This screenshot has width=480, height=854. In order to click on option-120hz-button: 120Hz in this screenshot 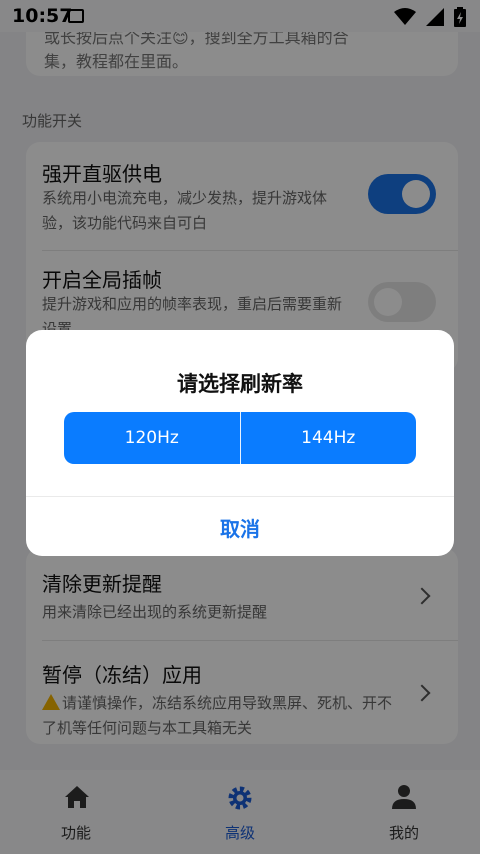, I will do `click(152, 438)`.